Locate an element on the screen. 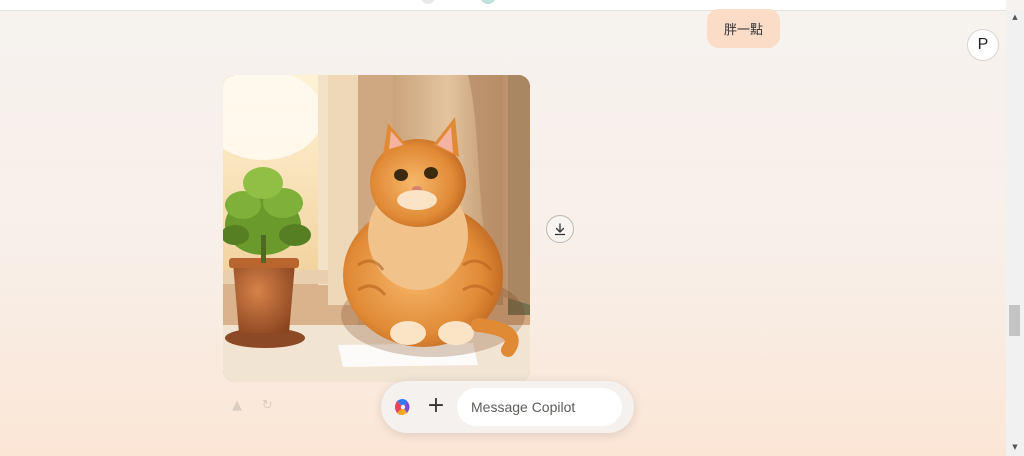 The image size is (1024, 456). user-message-bubble: 胖一點 is located at coordinates (743, 28).